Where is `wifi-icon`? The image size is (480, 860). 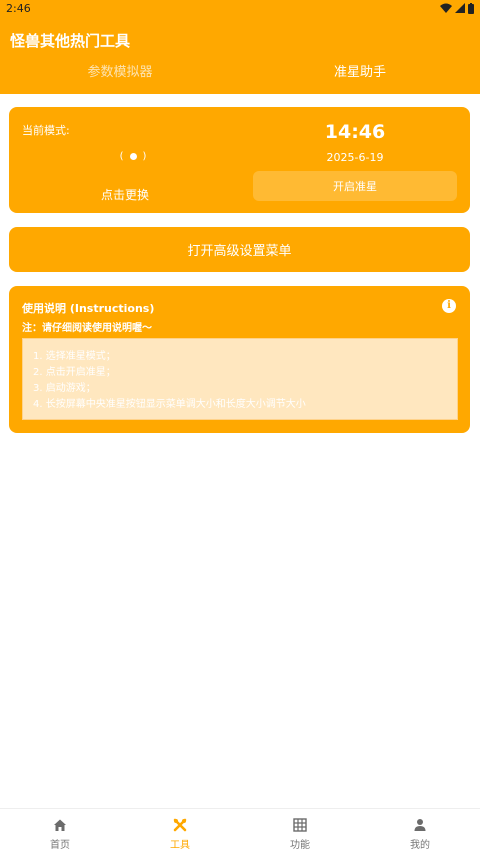 wifi-icon is located at coordinates (446, 8).